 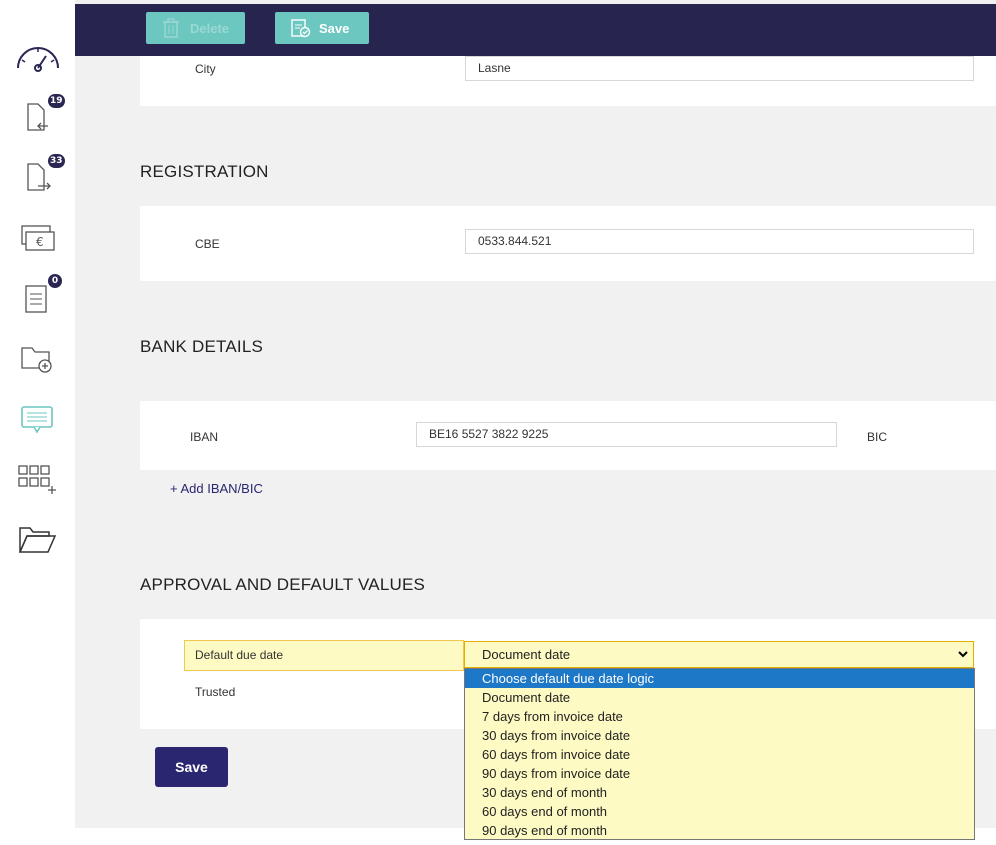 I want to click on iban-label: IBAN, so click(x=204, y=437).